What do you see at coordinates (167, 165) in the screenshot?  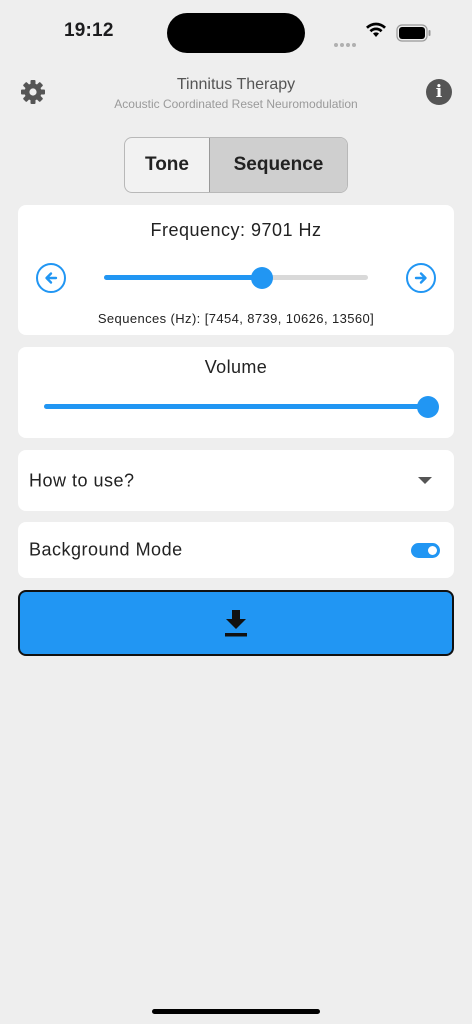 I see `tab-tone: Tone` at bounding box center [167, 165].